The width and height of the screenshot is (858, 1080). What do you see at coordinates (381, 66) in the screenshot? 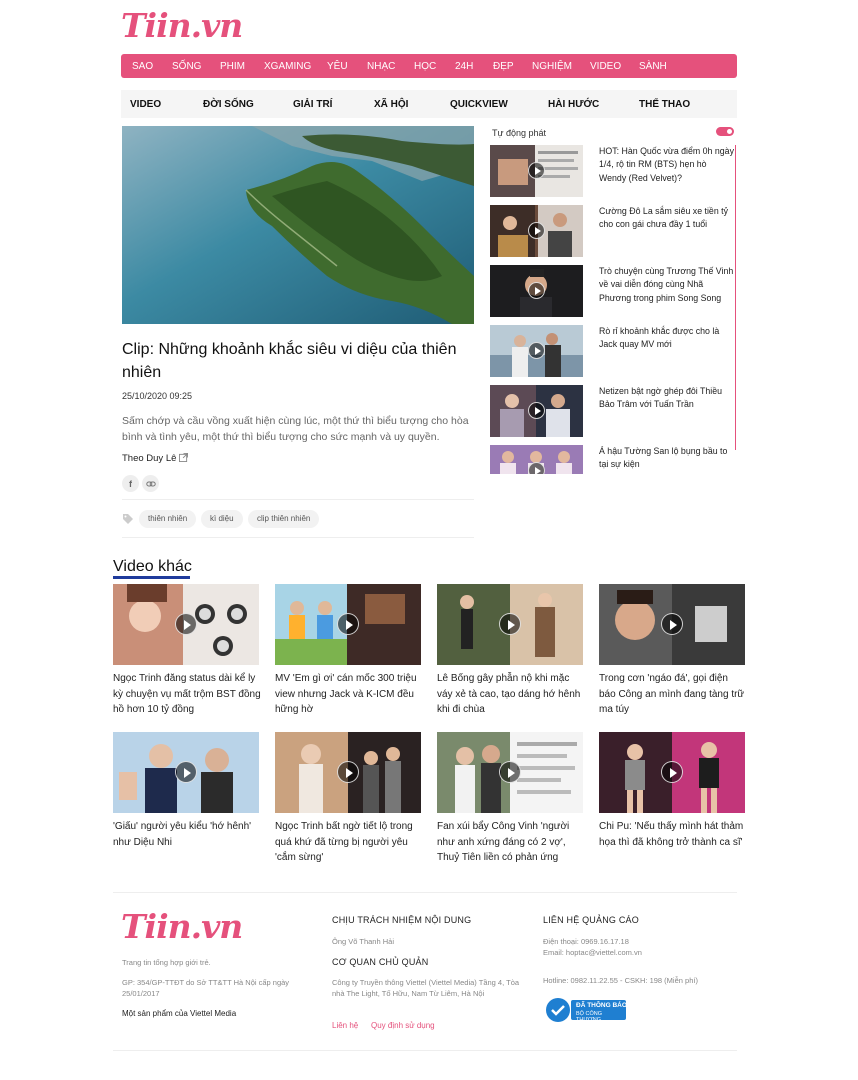
I see `nav-item-nhac: NHẠC` at bounding box center [381, 66].